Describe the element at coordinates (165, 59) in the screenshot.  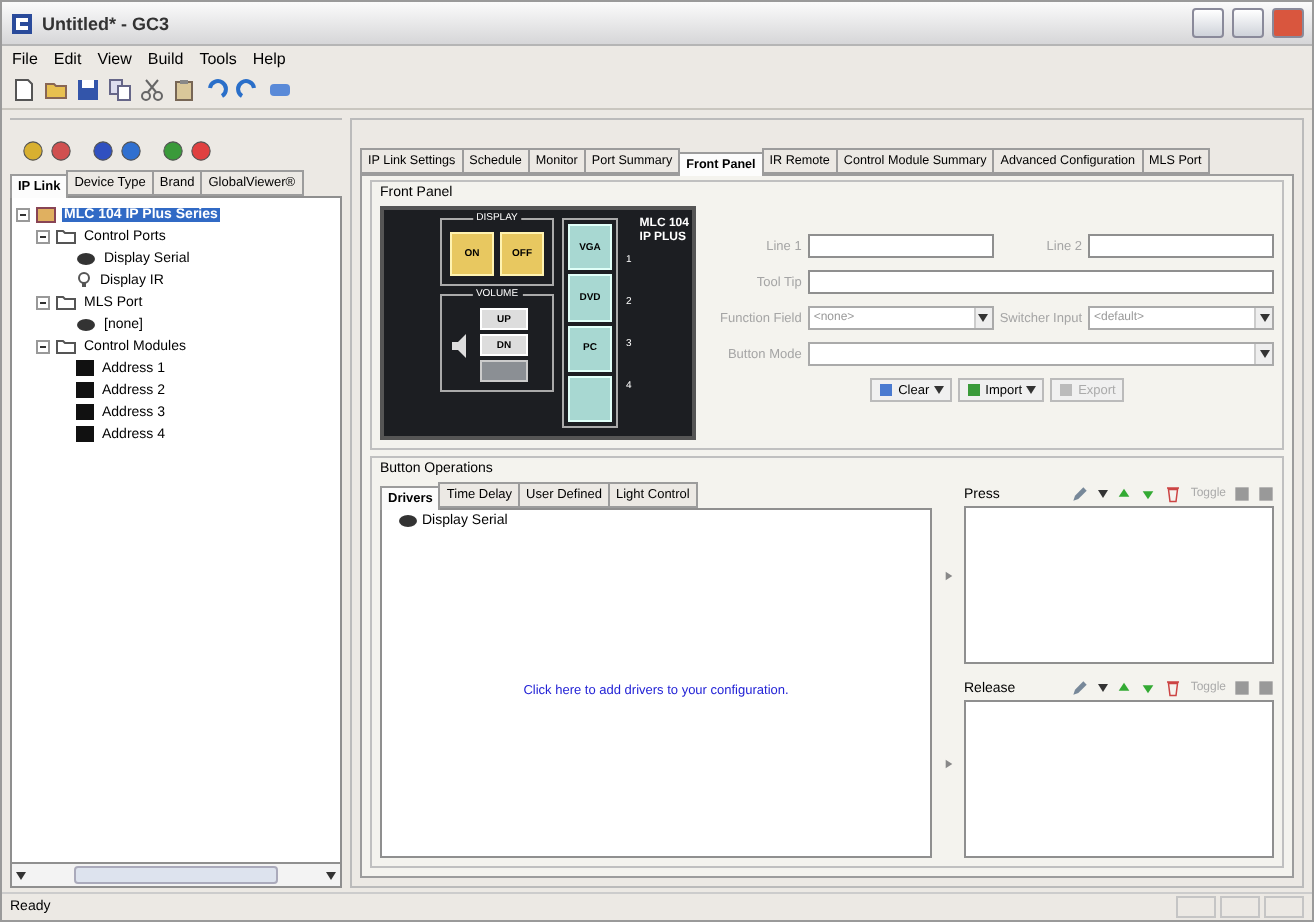
I see `menu-item: Build` at that location.